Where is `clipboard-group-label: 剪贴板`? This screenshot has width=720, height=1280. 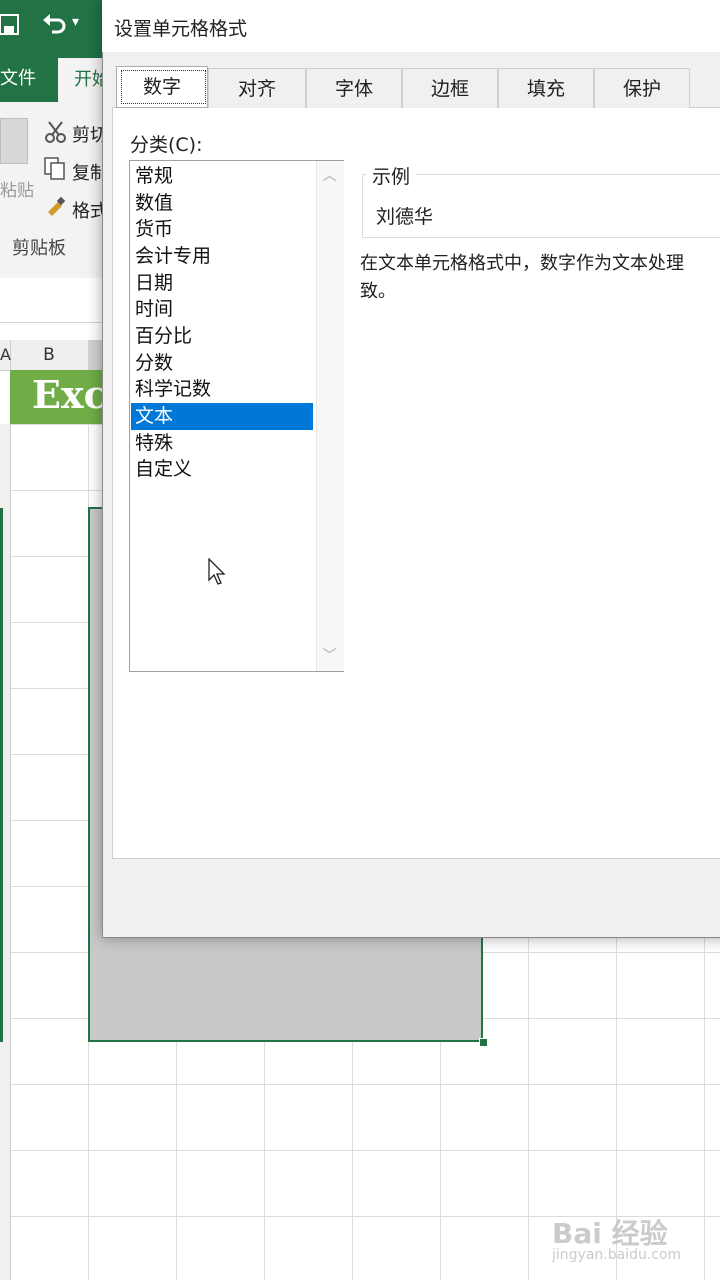 clipboard-group-label: 剪贴板 is located at coordinates (39, 248).